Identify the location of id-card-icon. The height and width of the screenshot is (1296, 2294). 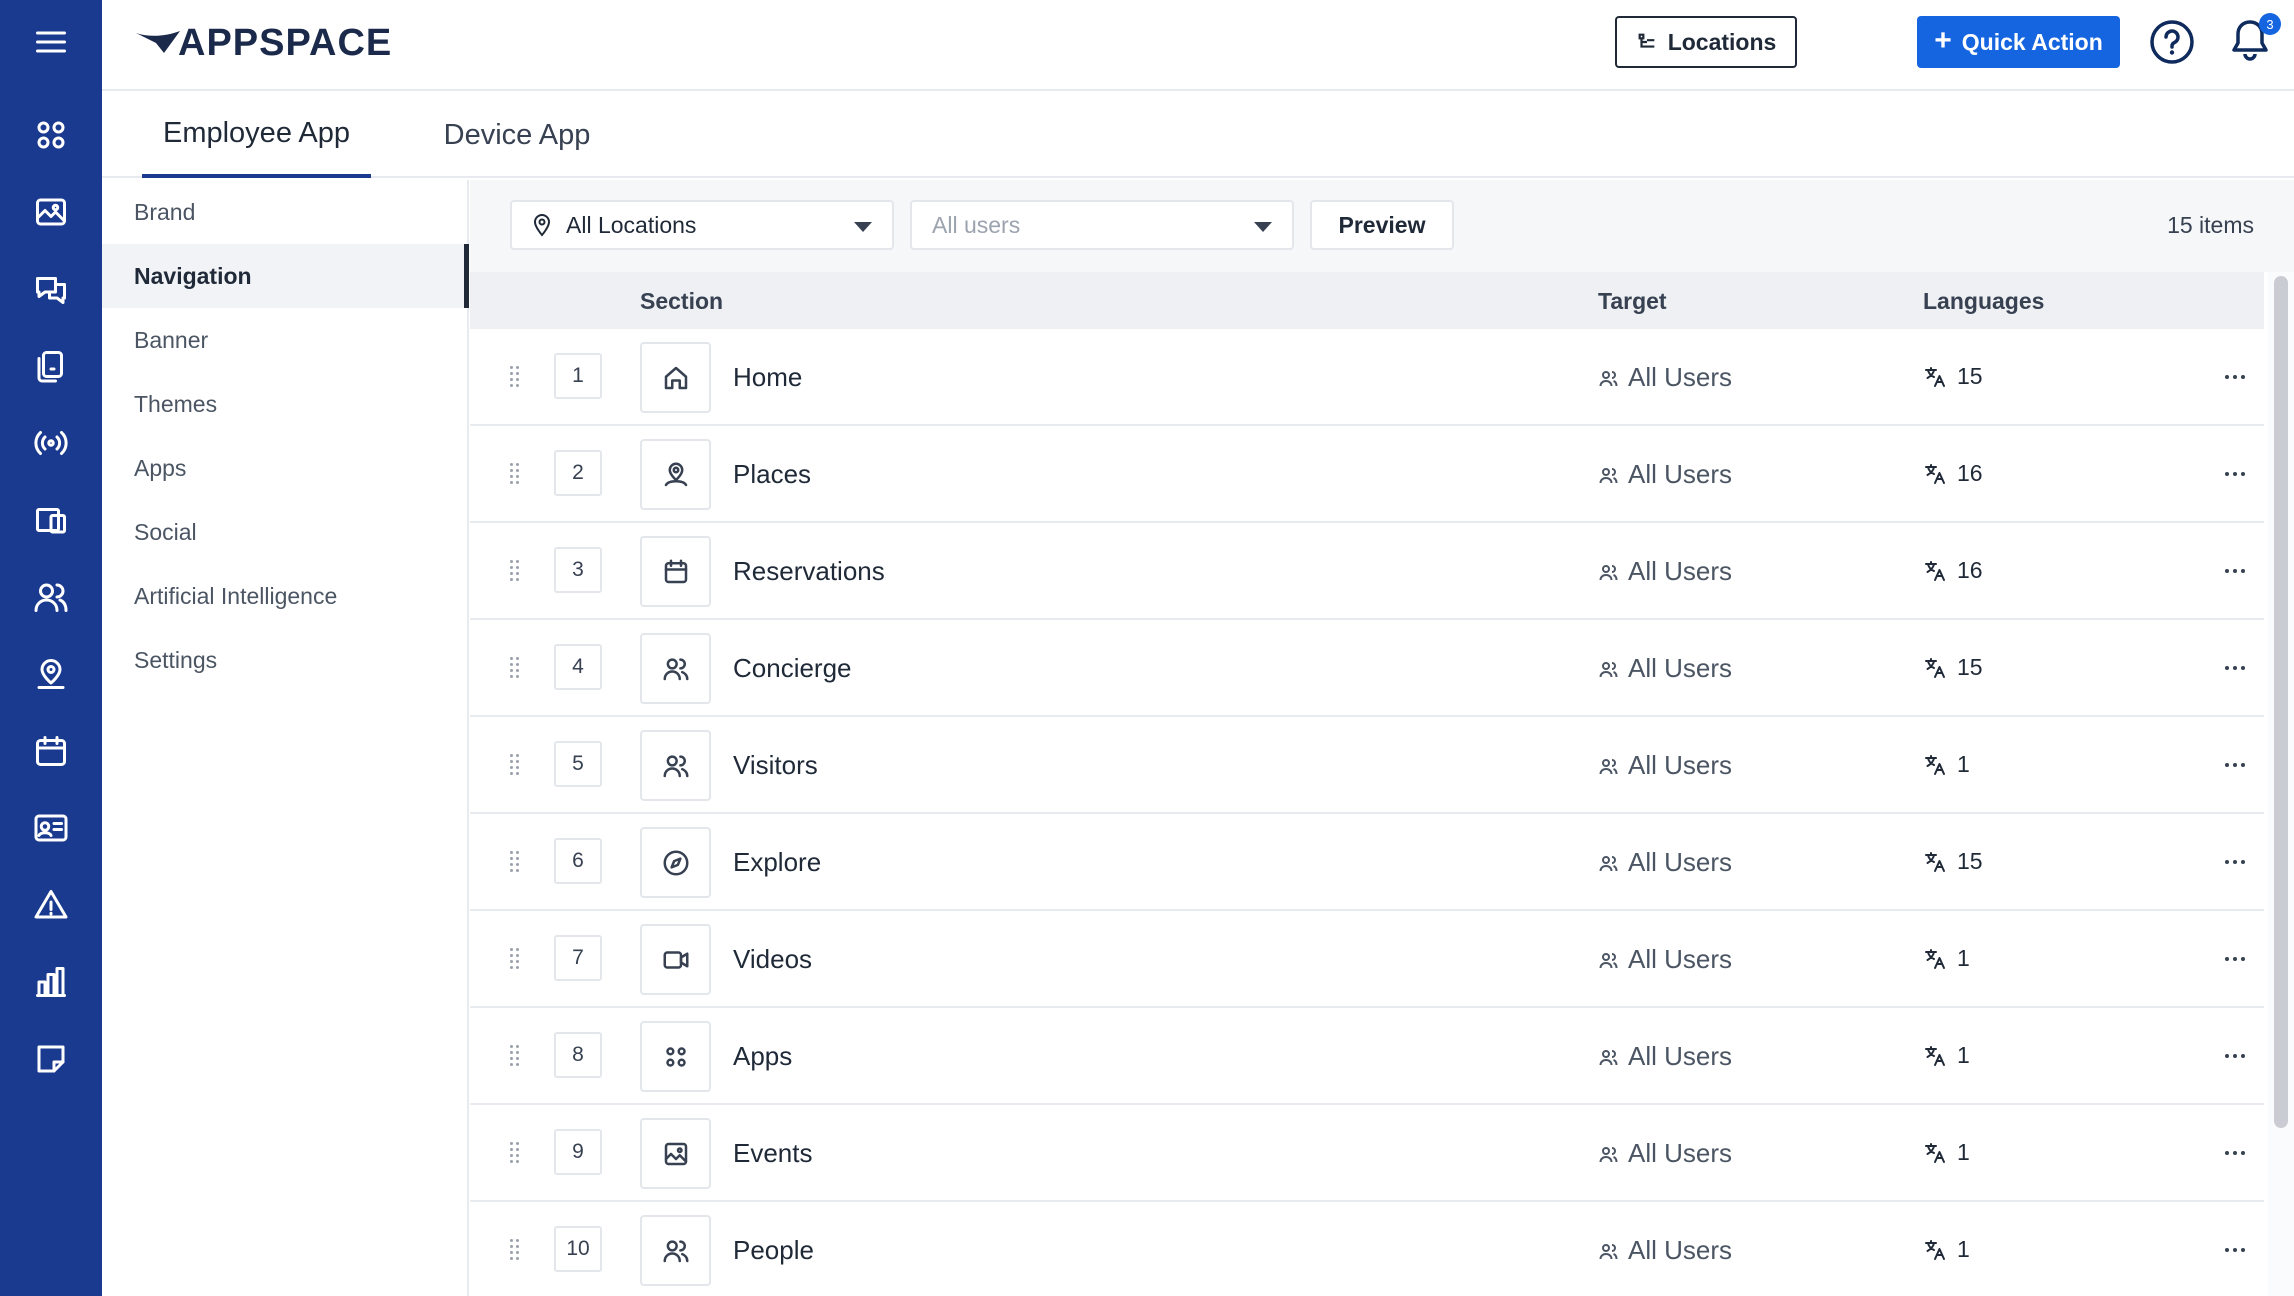
(51, 828).